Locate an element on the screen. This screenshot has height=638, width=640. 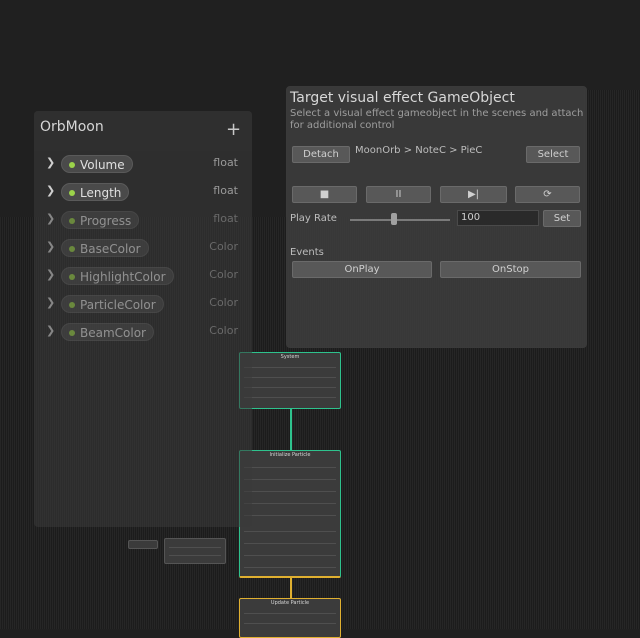
add-property-button: + is located at coordinates (233, 130).